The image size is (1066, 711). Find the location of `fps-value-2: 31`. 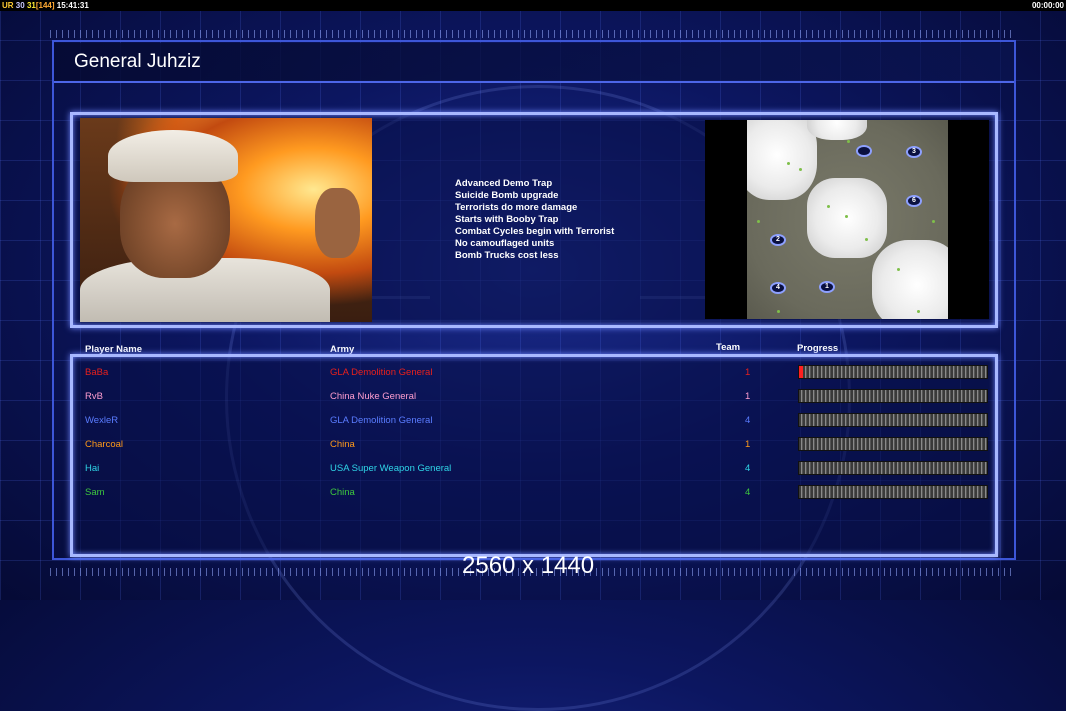

fps-value-2: 31 is located at coordinates (31, 5).